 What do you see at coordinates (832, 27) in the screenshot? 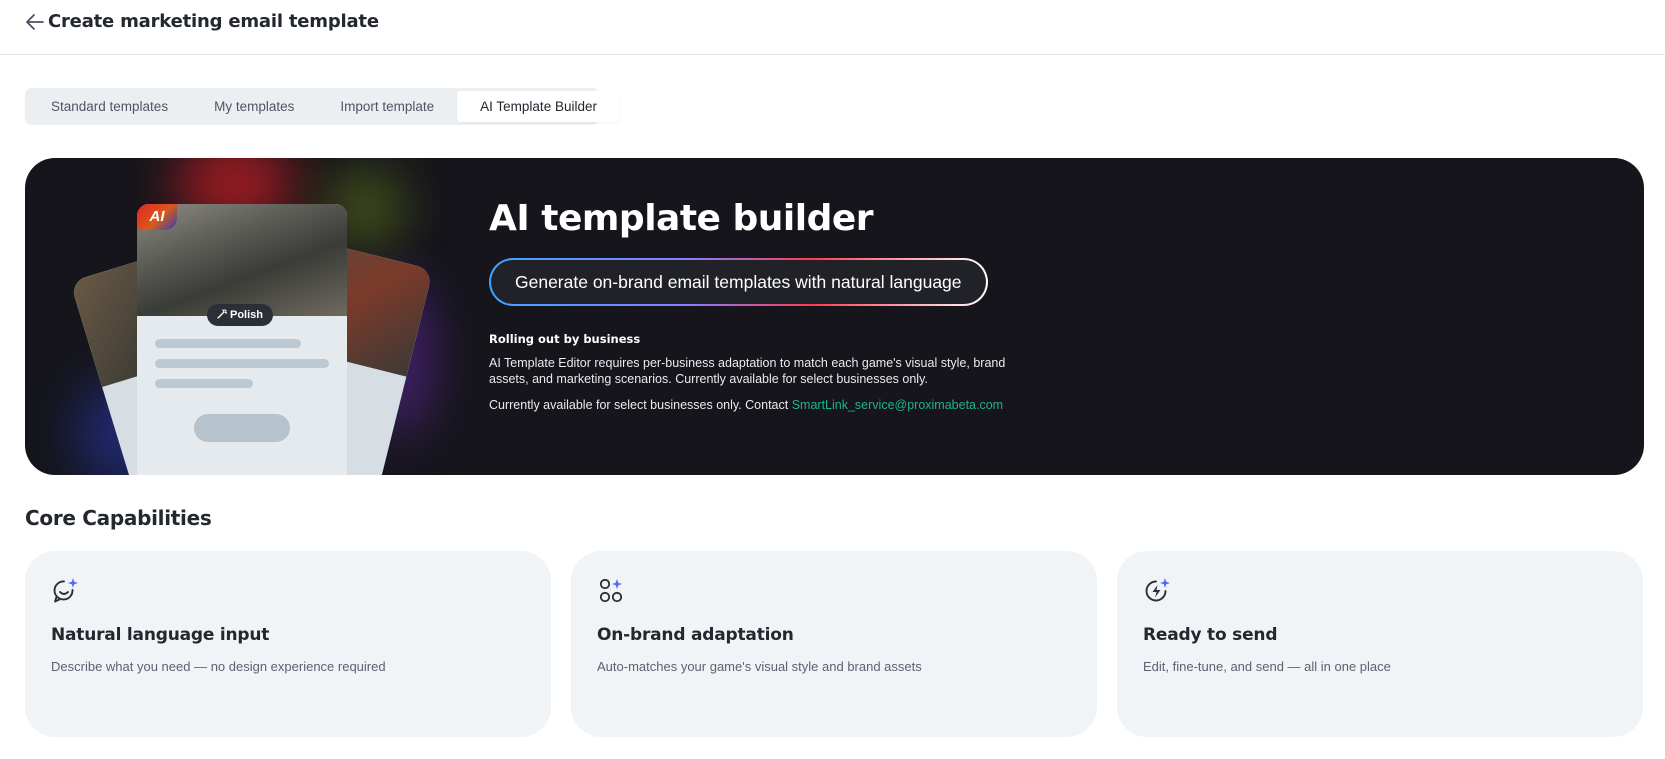
I see `page-header: Create marketing email template` at bounding box center [832, 27].